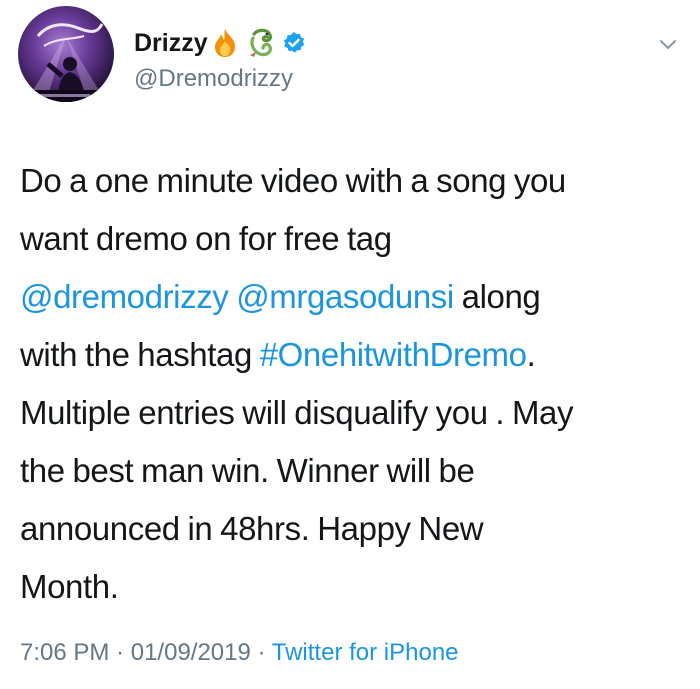 This screenshot has height=689, width=700. What do you see at coordinates (171, 43) in the screenshot?
I see `author-display-name: Drizzy` at bounding box center [171, 43].